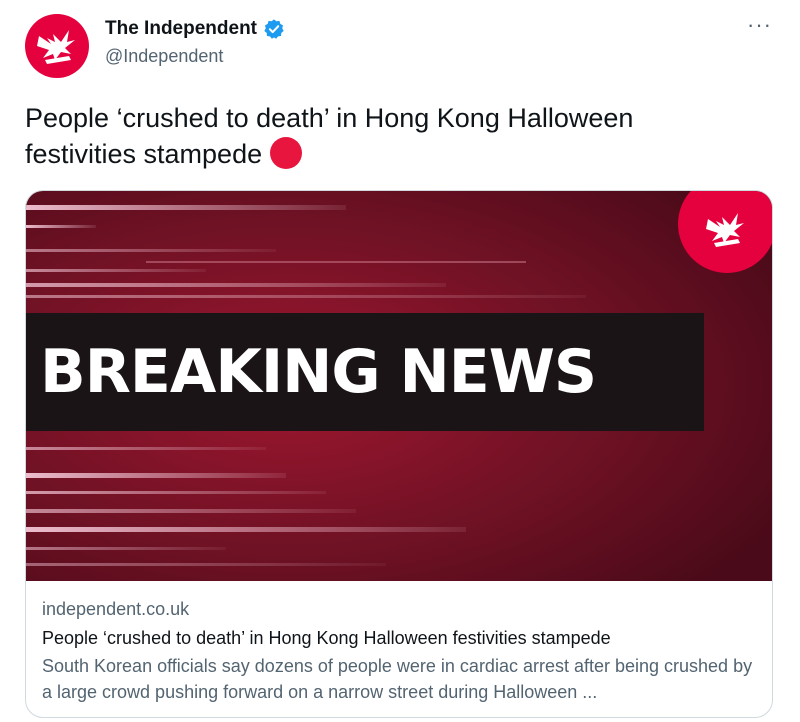 The image size is (800, 722). Describe the element at coordinates (759, 25) in the screenshot. I see `more-options-icon: ···` at that location.